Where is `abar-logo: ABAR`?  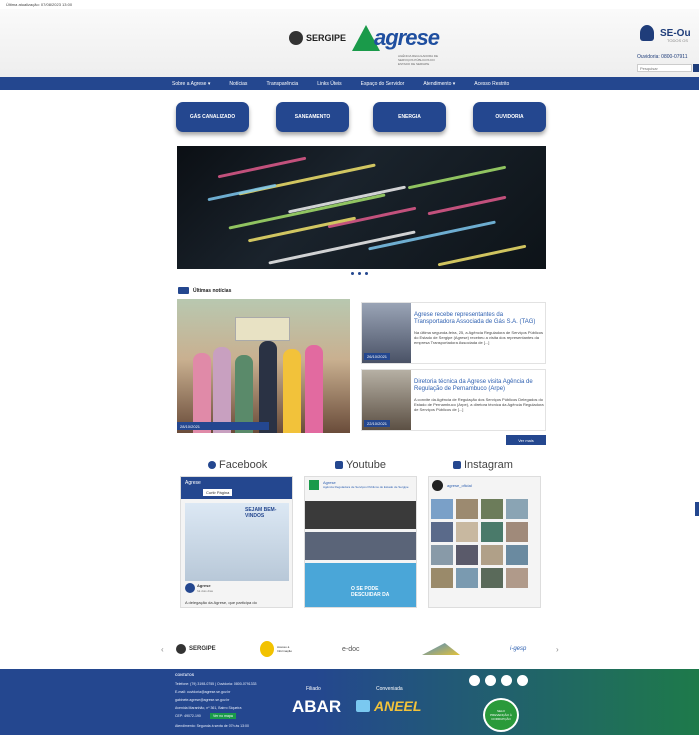
abar-logo: ABAR is located at coordinates (316, 707).